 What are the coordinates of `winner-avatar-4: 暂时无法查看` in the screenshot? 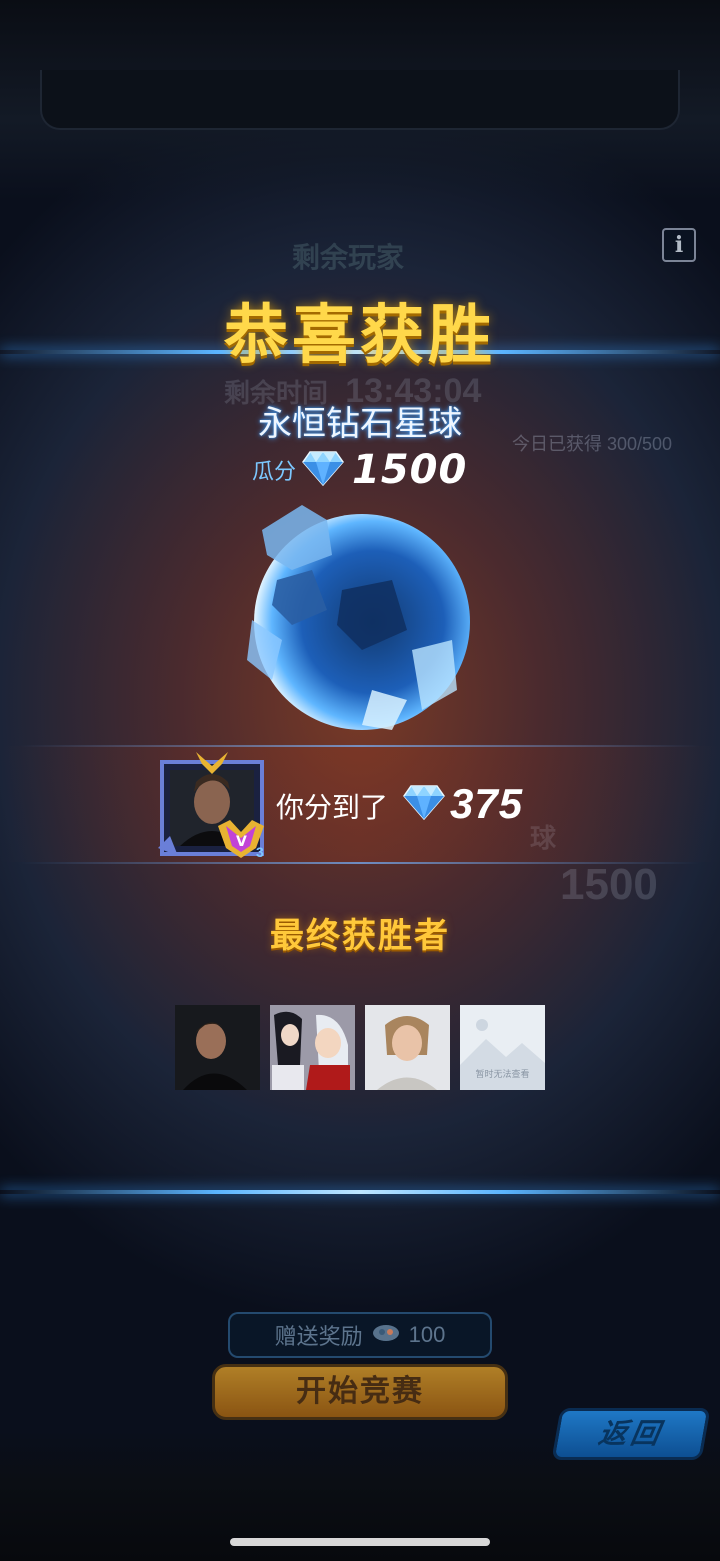 It's located at (502, 1047).